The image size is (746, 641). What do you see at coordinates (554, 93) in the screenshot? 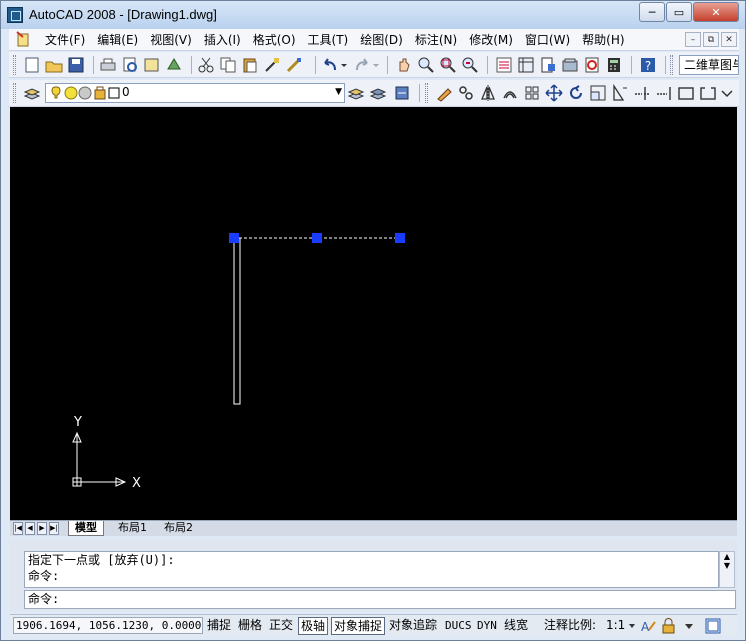
I see `move-icon` at bounding box center [554, 93].